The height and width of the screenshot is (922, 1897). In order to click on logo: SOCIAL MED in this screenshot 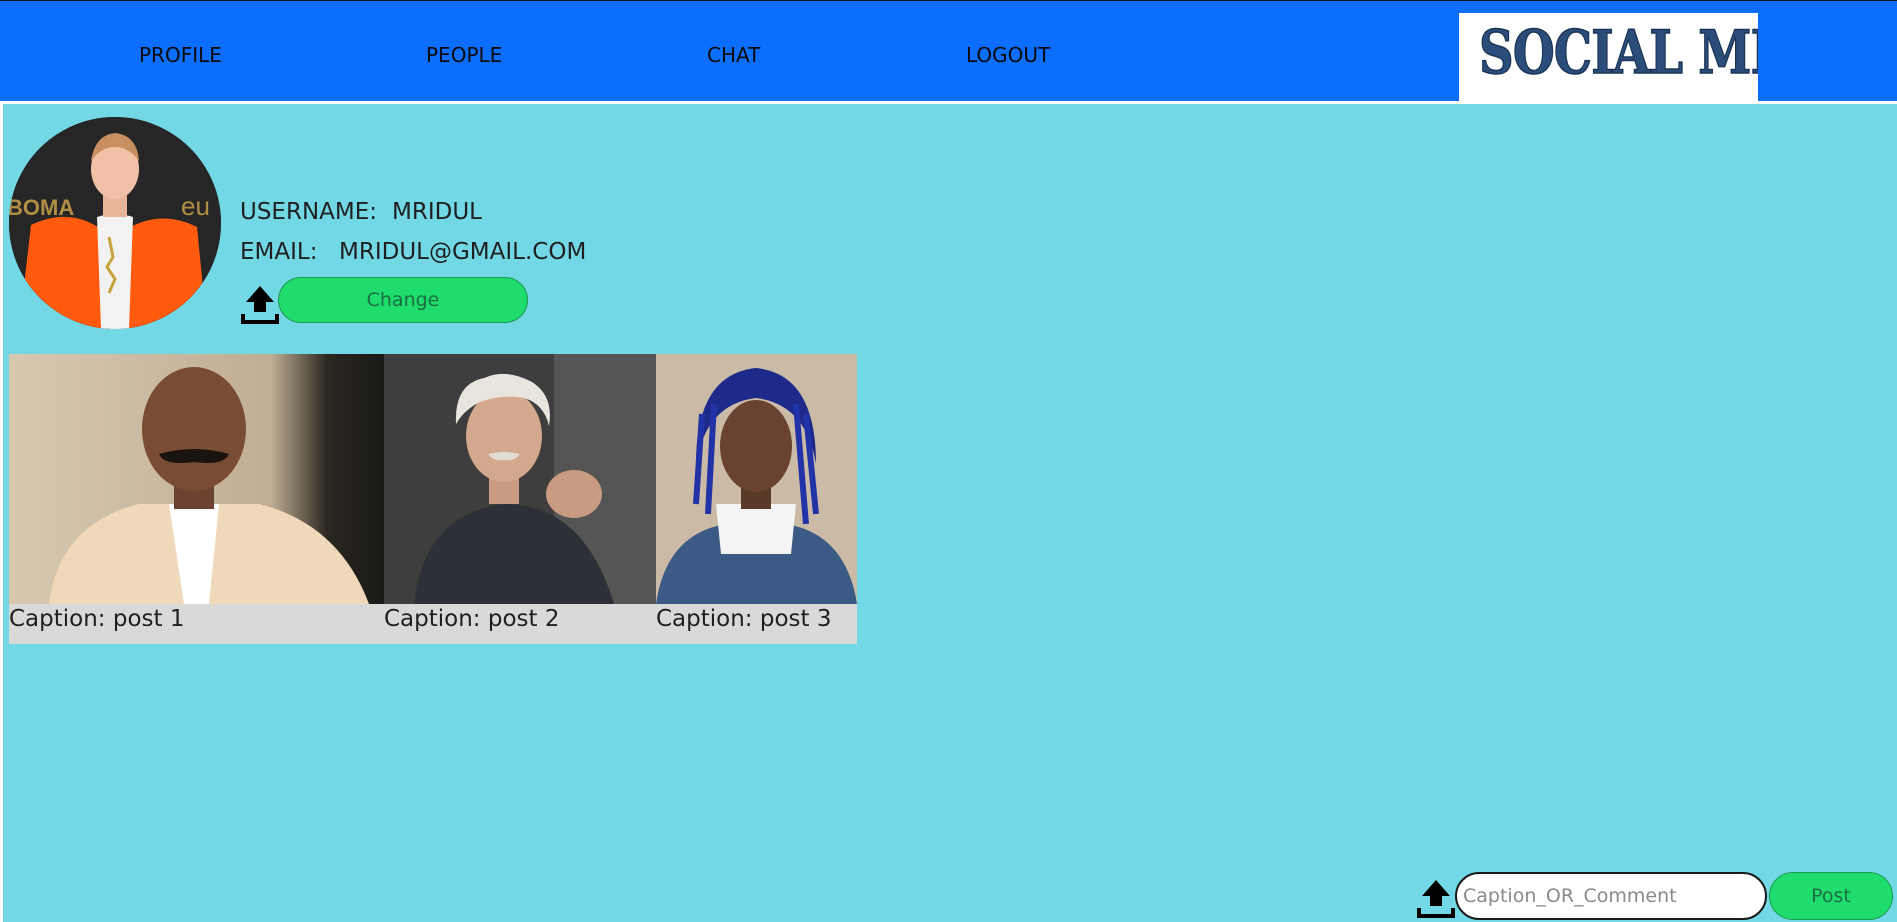, I will do `click(1608, 57)`.